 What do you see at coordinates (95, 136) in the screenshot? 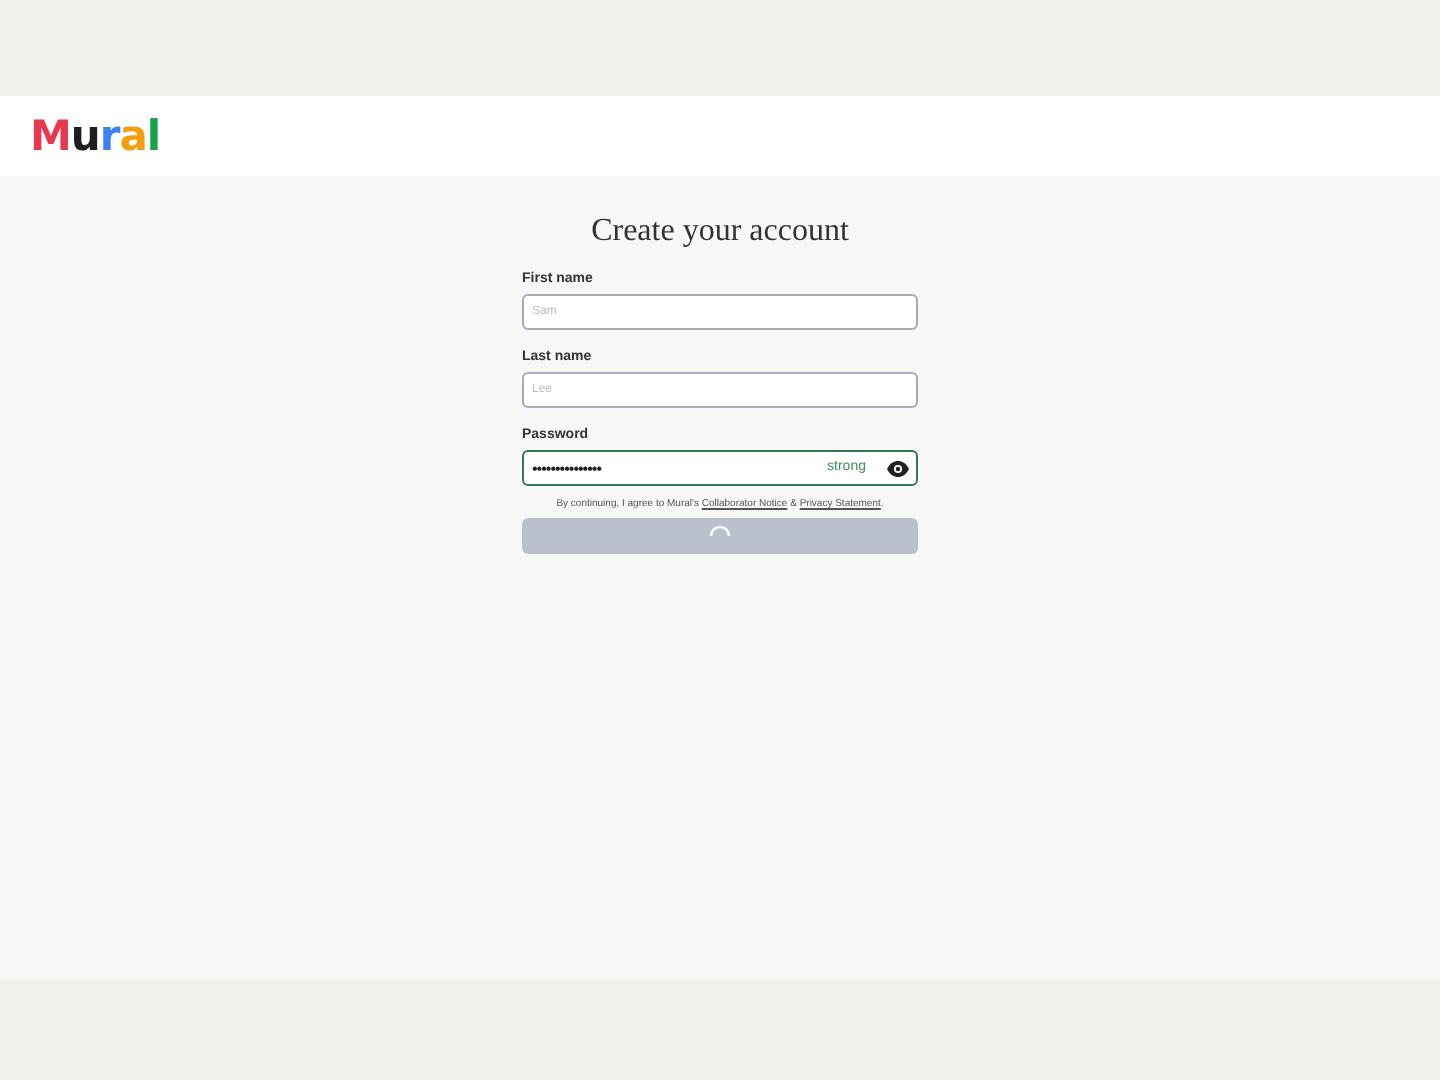
I see `logo: Mural` at bounding box center [95, 136].